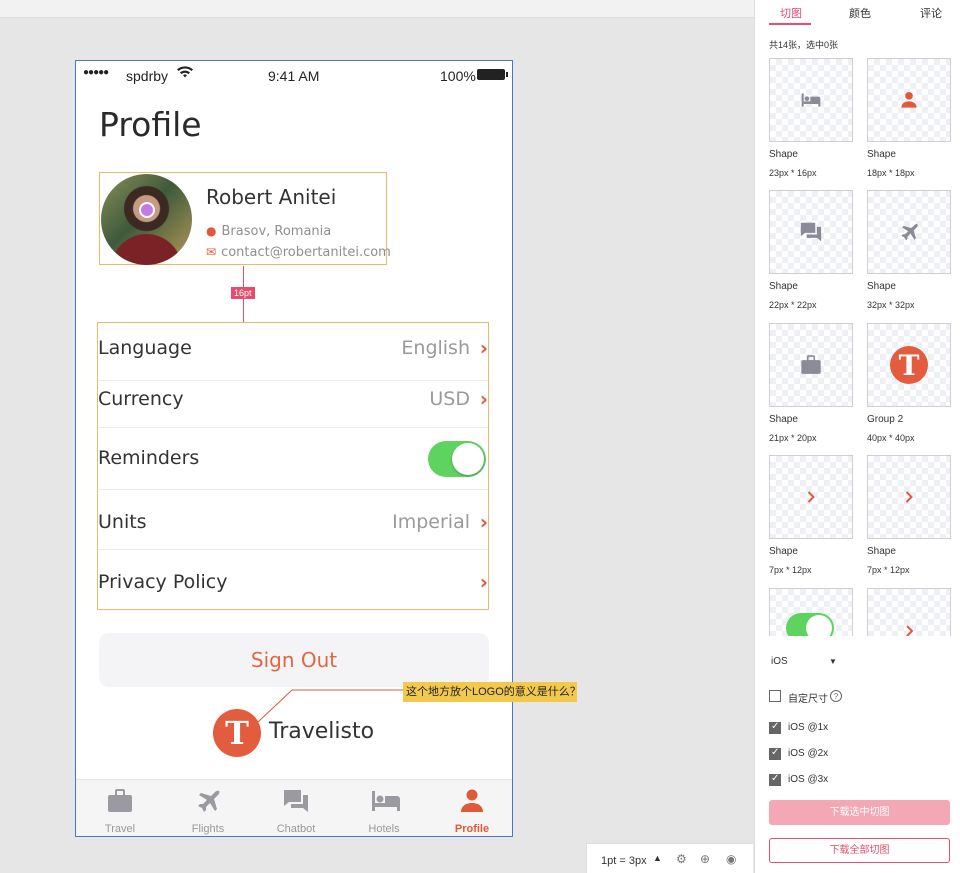 This screenshot has width=960, height=873. I want to click on platform-value: iOS, so click(779, 661).